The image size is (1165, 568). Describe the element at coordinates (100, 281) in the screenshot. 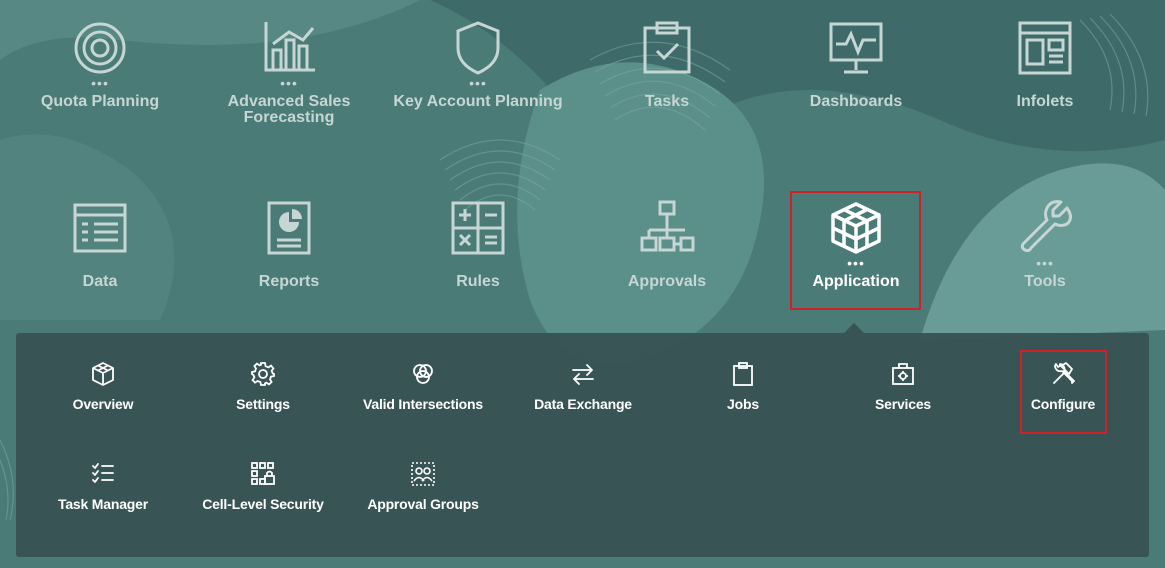

I see `nav-tile-label: Data` at that location.